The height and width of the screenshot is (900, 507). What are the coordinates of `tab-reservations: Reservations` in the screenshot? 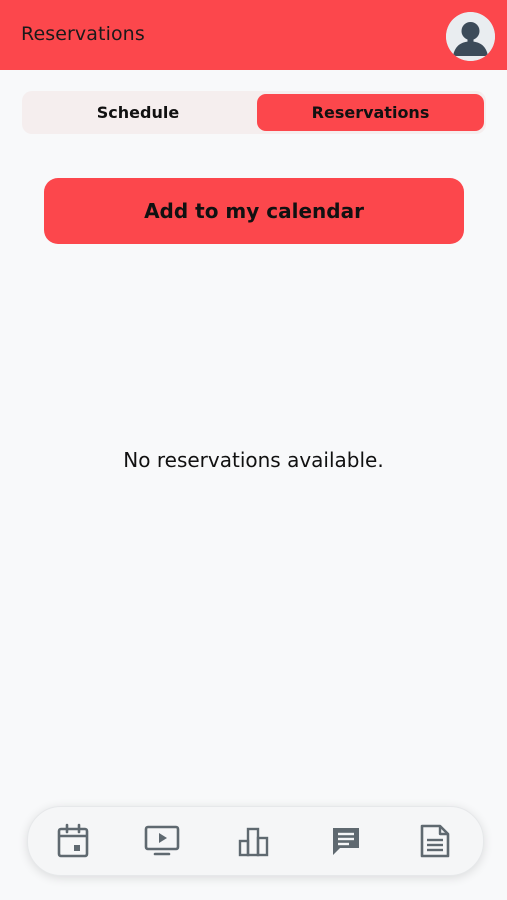 It's located at (370, 112).